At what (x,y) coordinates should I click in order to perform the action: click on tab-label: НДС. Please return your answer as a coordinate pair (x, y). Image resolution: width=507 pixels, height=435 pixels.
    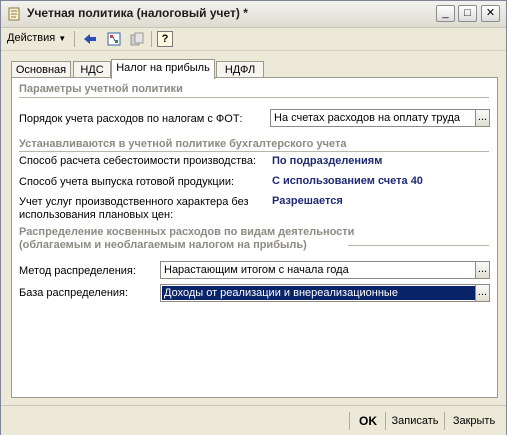
    Looking at the image, I should click on (92, 70).